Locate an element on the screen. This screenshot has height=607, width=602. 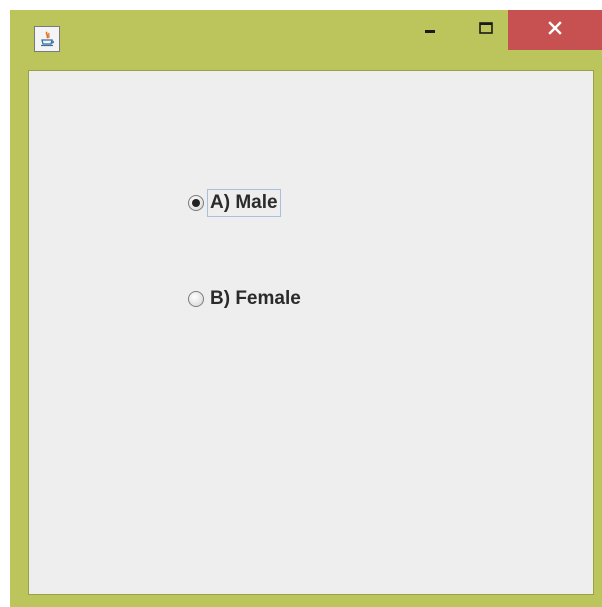
maximize-button is located at coordinates (486, 30).